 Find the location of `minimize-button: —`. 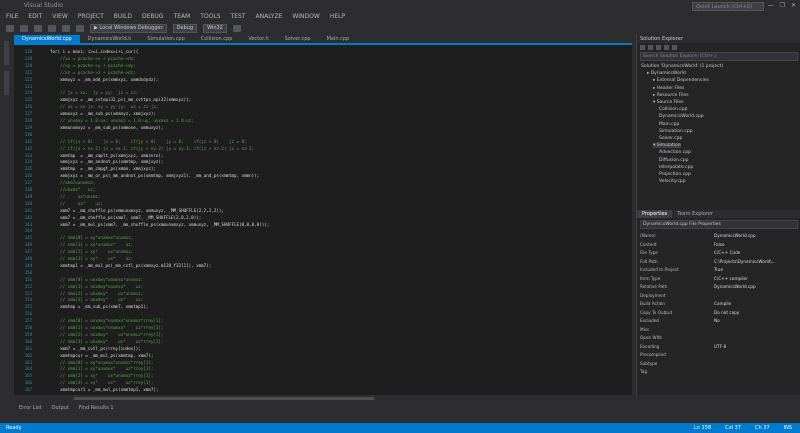

minimize-button: — is located at coordinates (771, 6).